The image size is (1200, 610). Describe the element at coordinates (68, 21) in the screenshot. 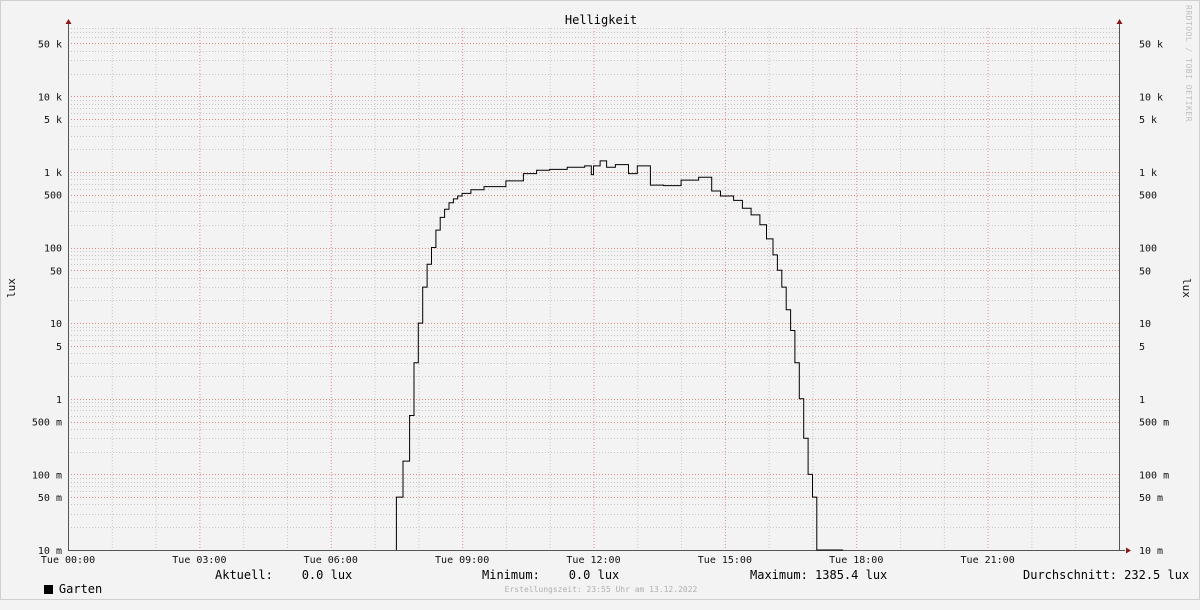

I see `y-axis-arrow-left` at that location.